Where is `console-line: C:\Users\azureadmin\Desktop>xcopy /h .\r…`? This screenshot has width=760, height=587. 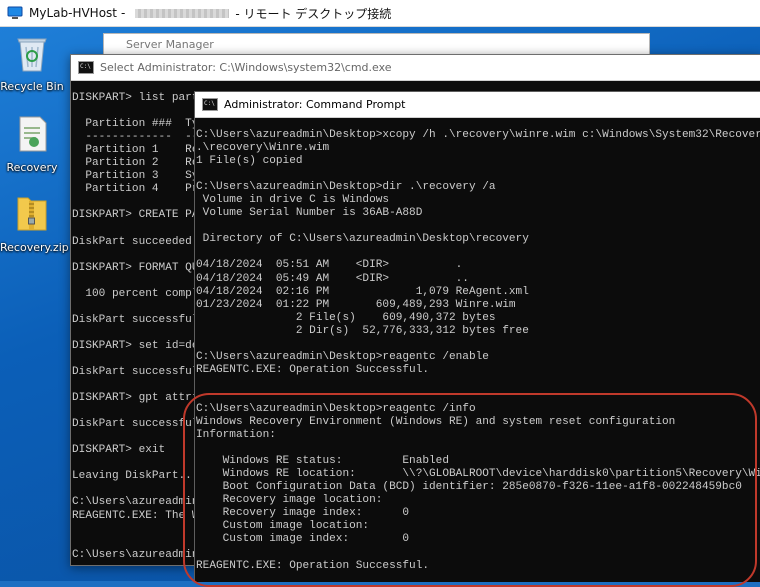 console-line: C:\Users\azureadmin\Desktop>xcopy /h .\r… is located at coordinates (478, 135).